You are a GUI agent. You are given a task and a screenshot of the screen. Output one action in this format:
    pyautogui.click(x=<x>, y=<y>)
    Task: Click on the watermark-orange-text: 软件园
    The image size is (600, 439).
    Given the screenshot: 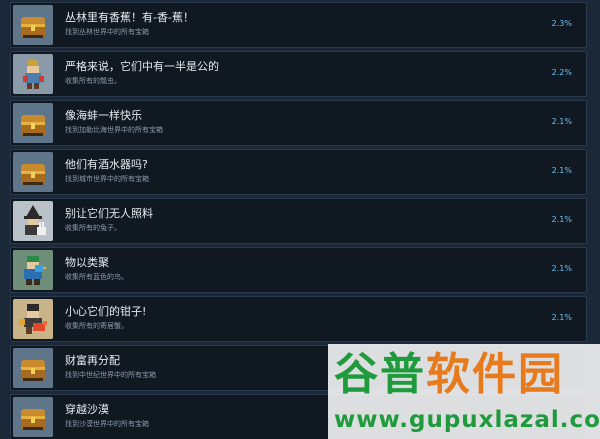 What is the action you would take?
    pyautogui.click(x=495, y=374)
    